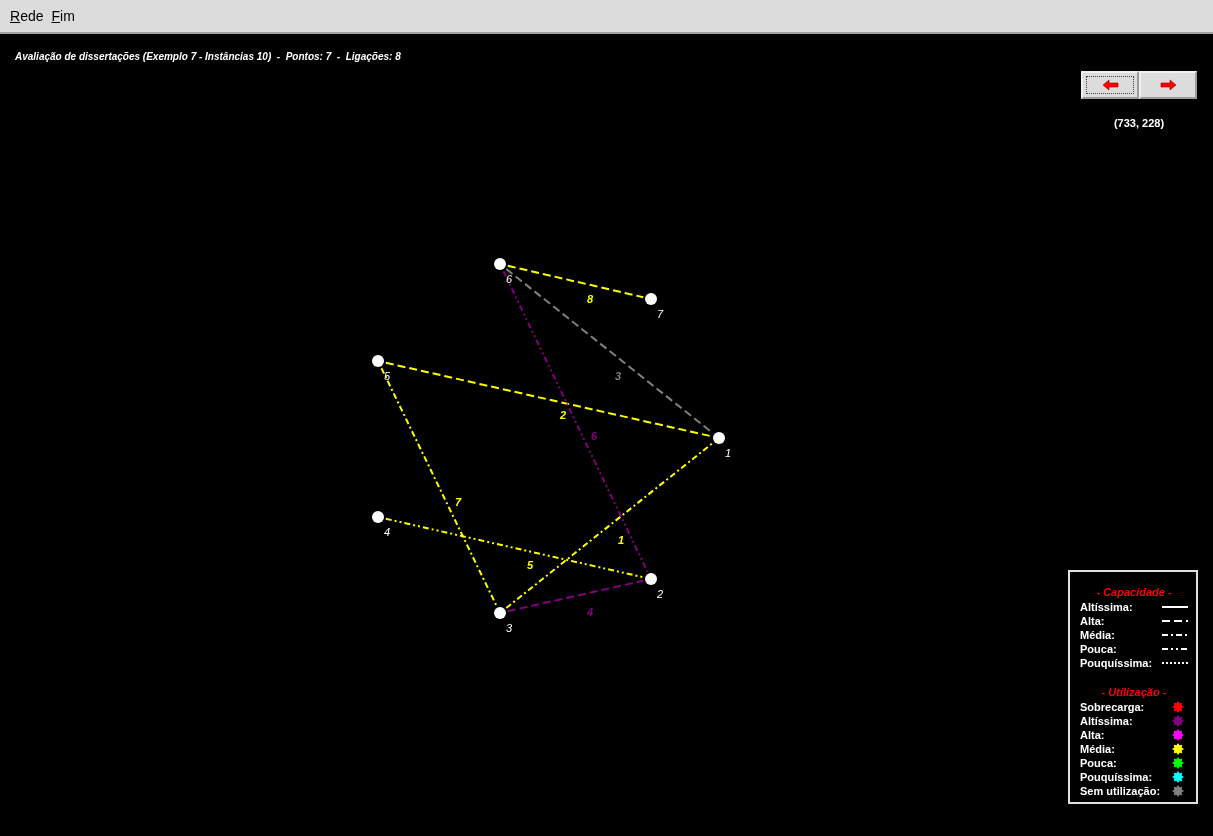 This screenshot has width=1213, height=836. I want to click on previous-button, so click(1110, 85).